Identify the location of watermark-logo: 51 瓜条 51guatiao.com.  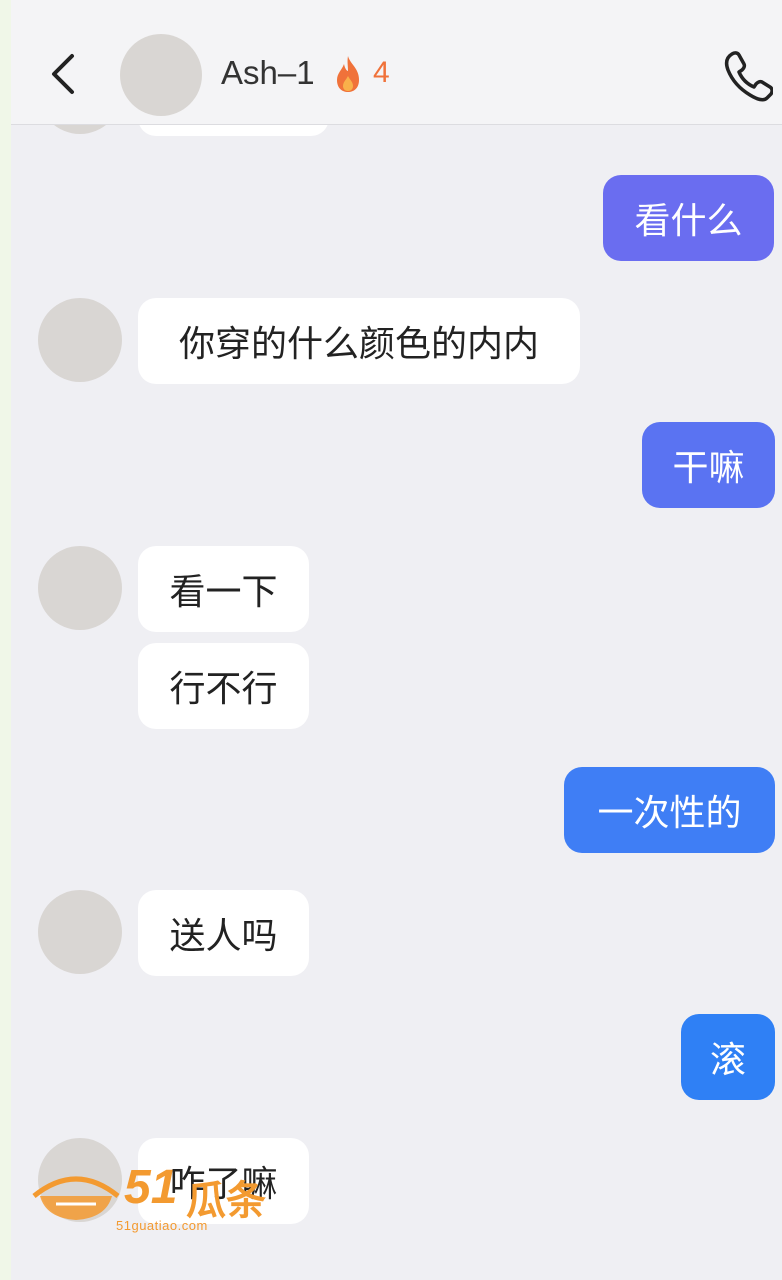
(148, 1200).